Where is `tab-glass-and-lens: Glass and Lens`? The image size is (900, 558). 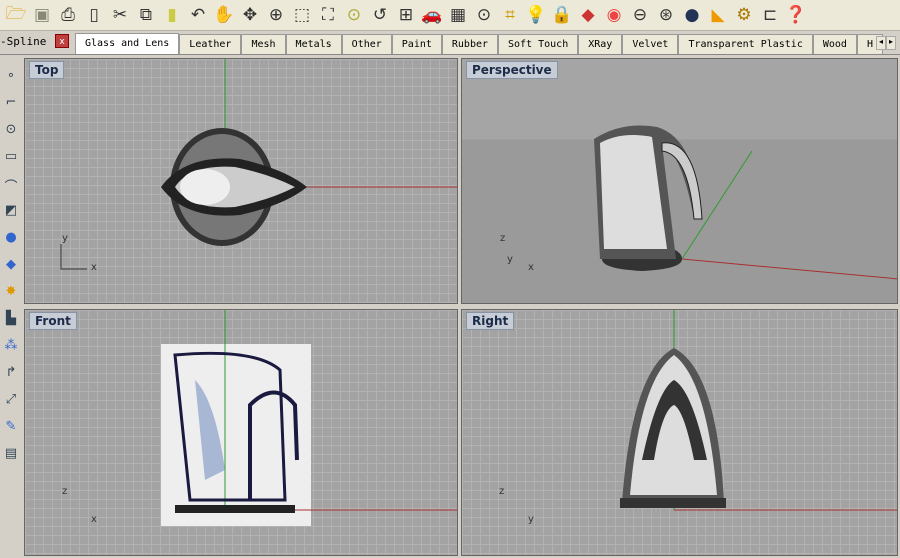 tab-glass-and-lens: Glass and Lens is located at coordinates (127, 43).